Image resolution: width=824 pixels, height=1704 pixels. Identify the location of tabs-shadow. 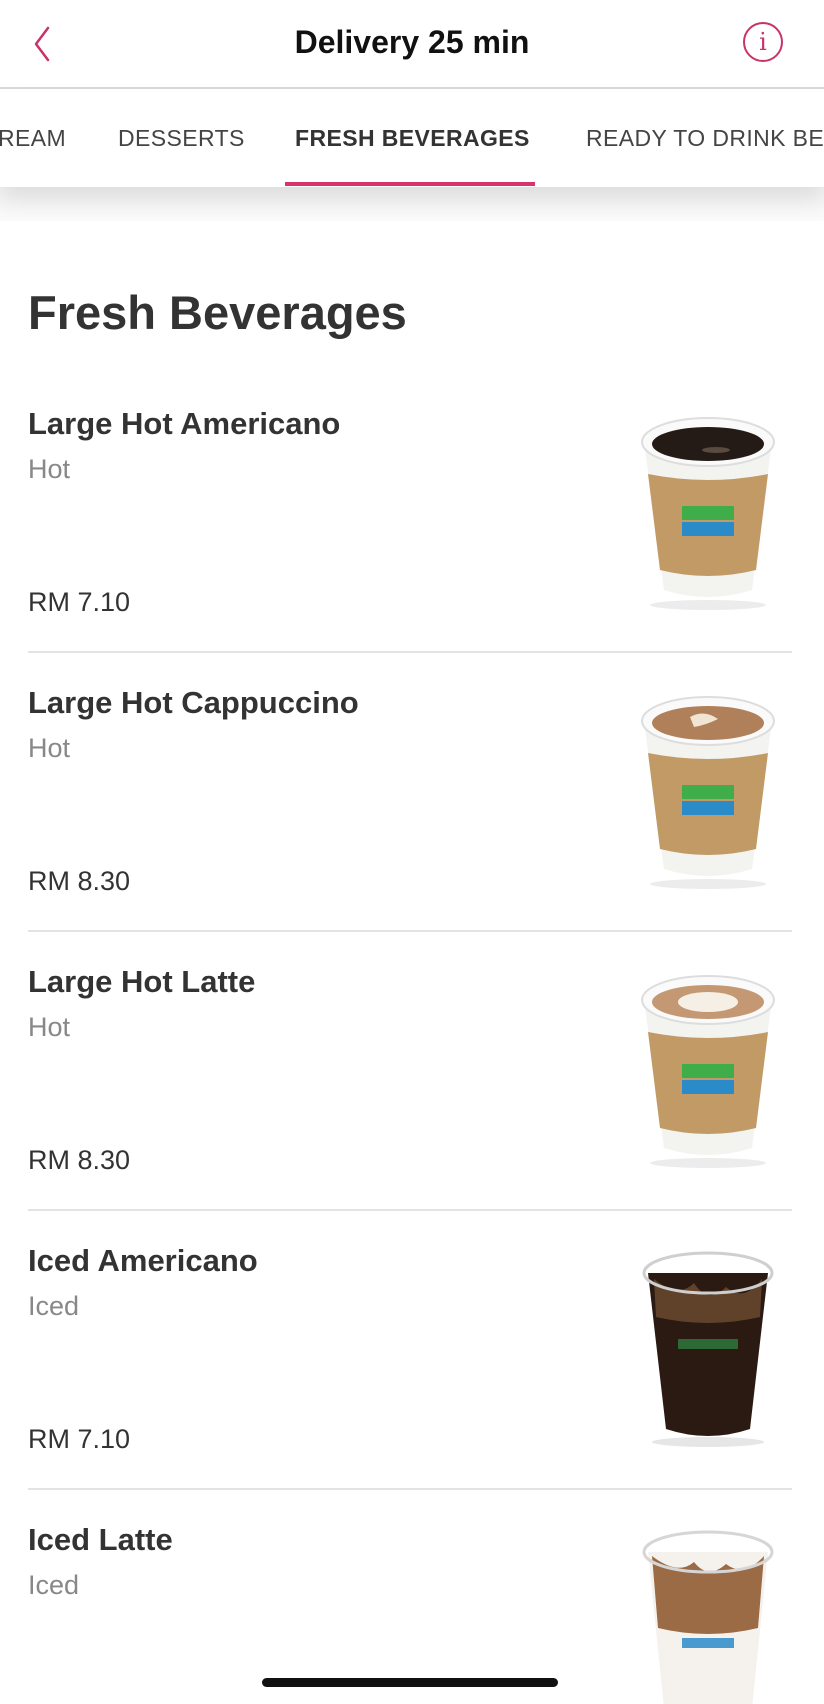
(412, 204).